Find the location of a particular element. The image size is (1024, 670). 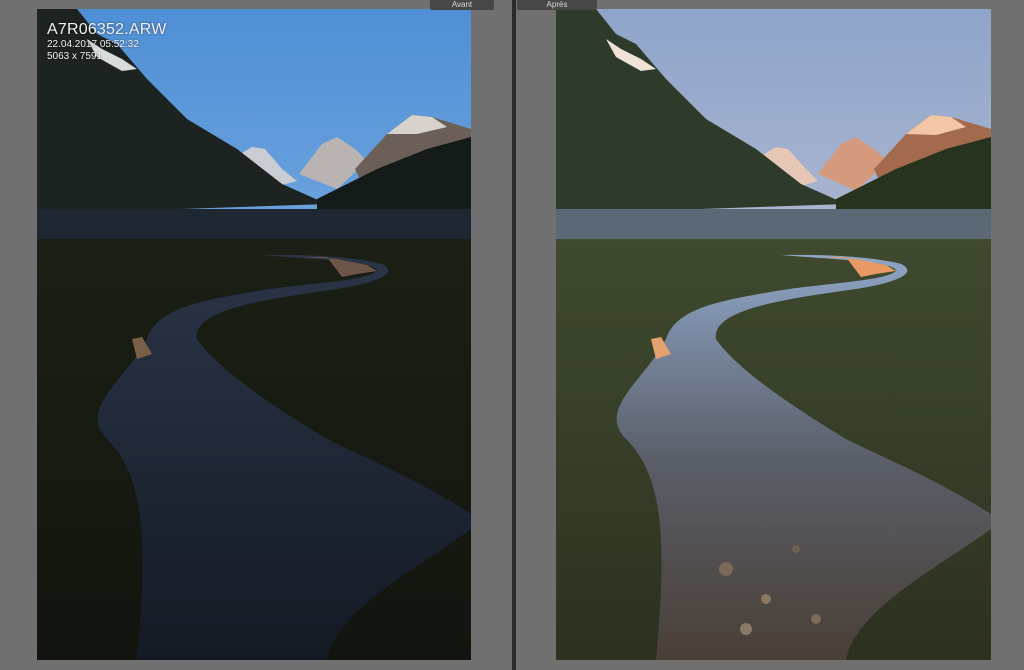

after-label: Après is located at coordinates (557, 5).